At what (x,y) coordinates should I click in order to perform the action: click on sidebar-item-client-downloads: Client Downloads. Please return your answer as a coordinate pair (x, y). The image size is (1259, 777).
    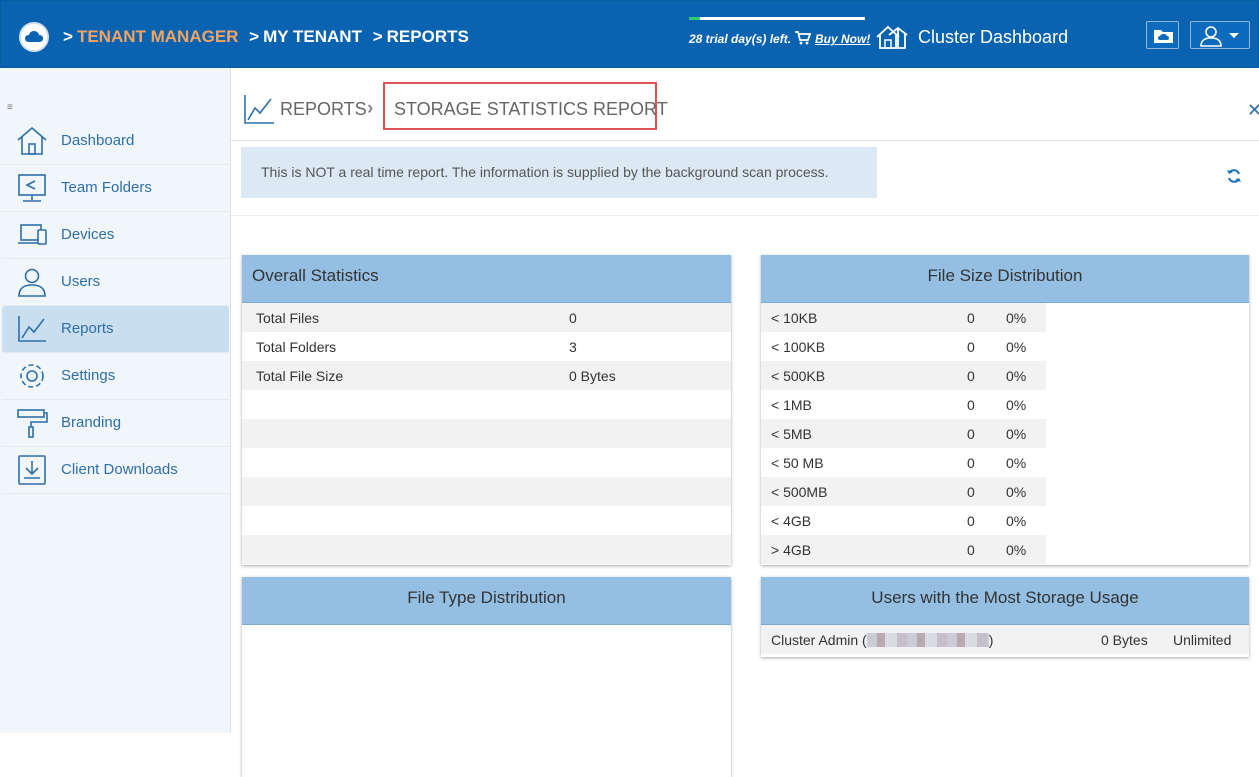
    Looking at the image, I should click on (115, 470).